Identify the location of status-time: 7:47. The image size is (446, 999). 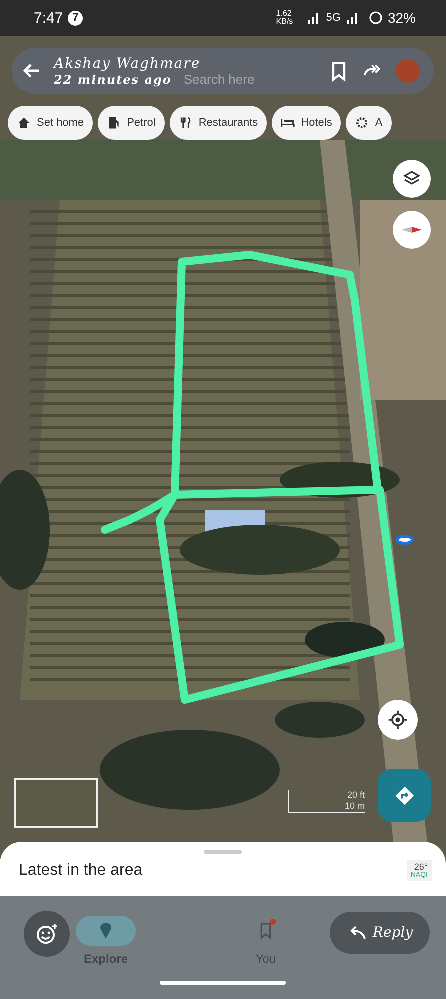
(49, 18).